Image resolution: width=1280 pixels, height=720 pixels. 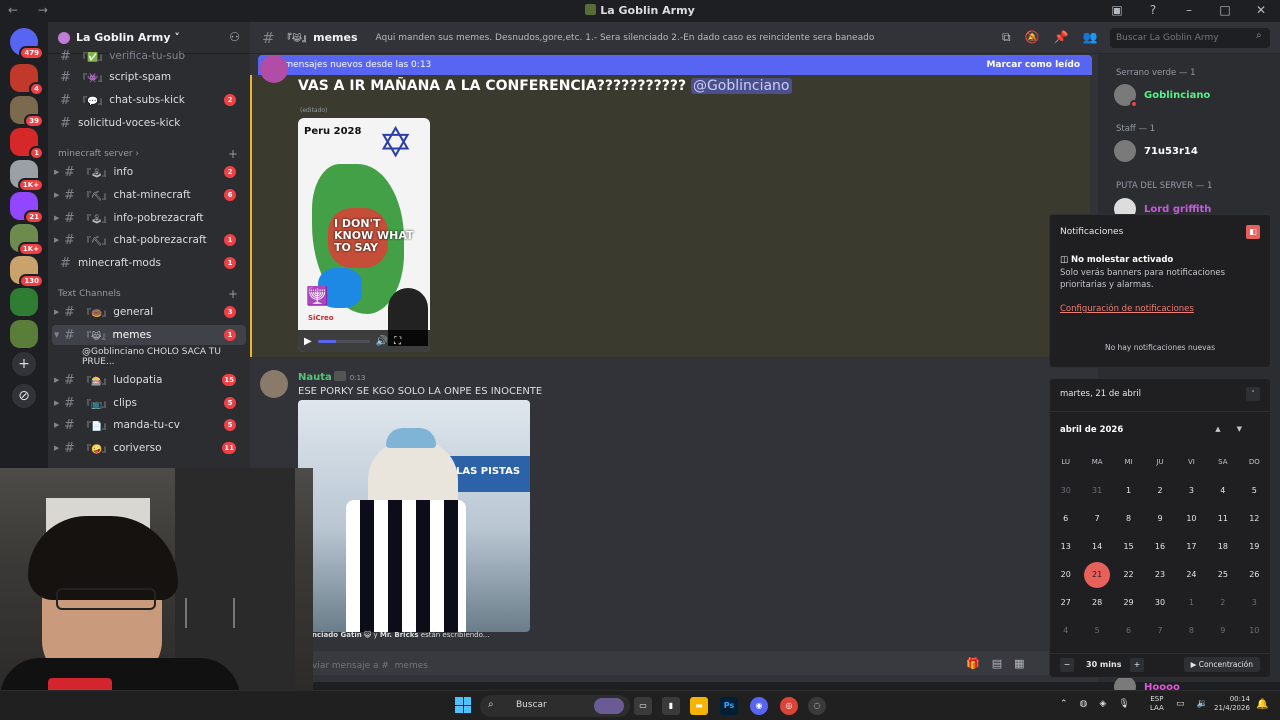 I want to click on mark-as-read-button: Marcar como leído, so click(x=1033, y=65).